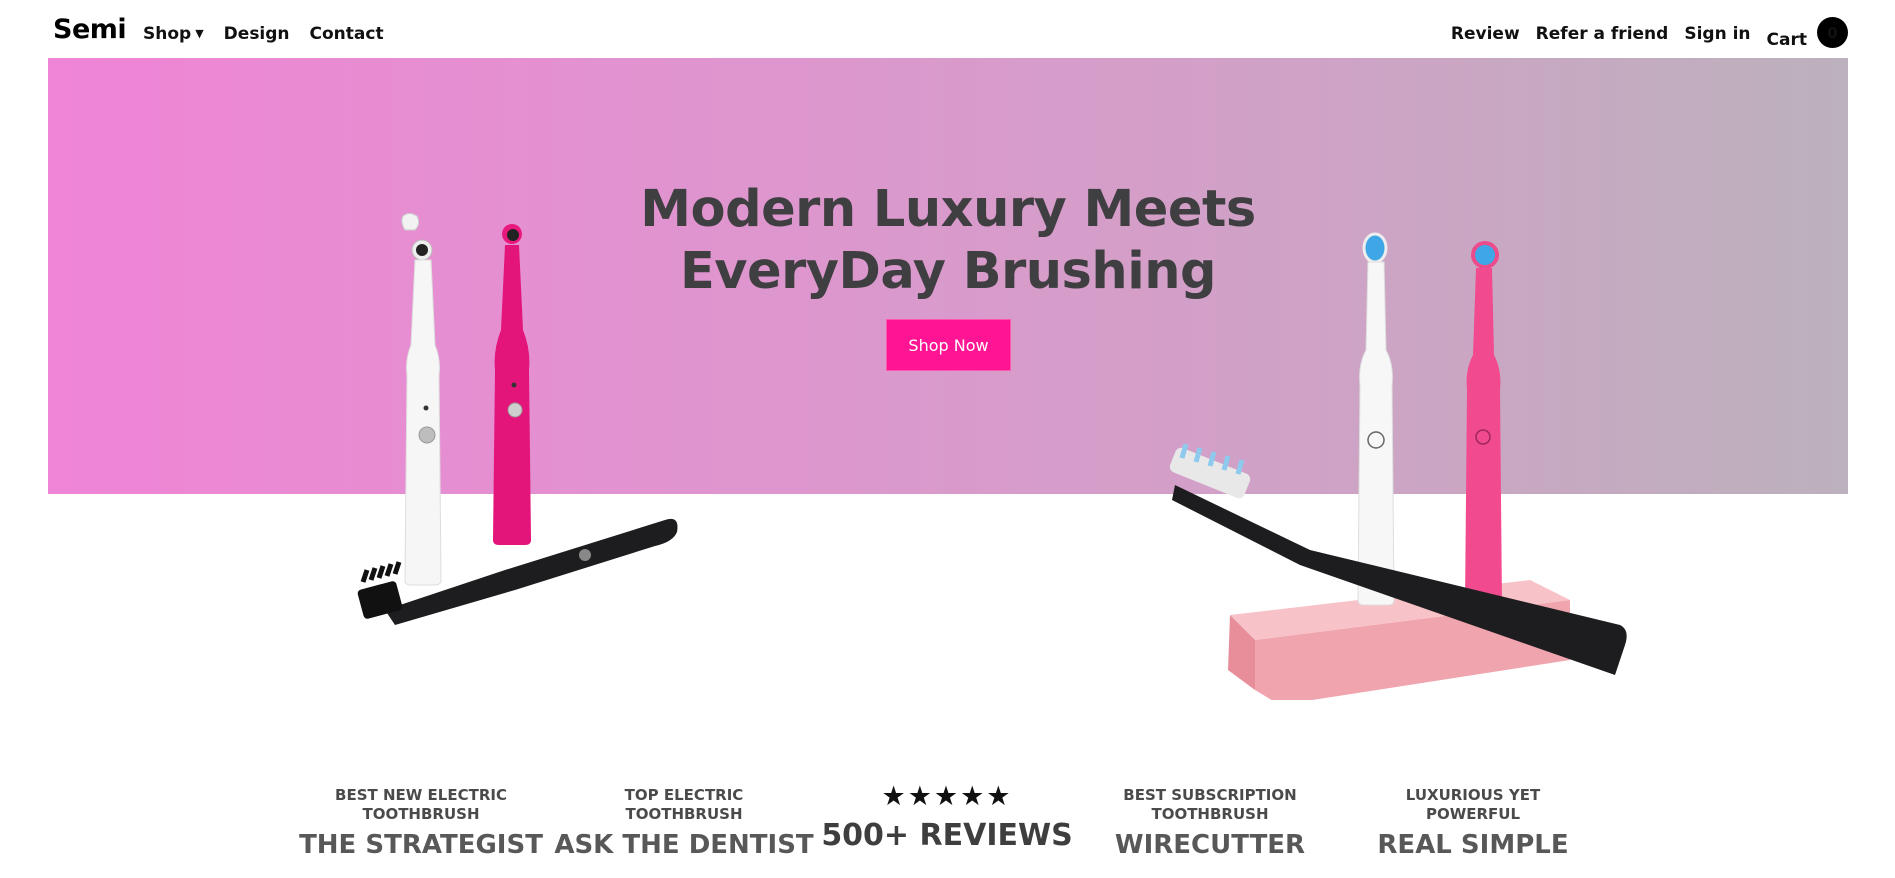 Image resolution: width=1895 pixels, height=878 pixels. Describe the element at coordinates (199, 33) in the screenshot. I see `chevron-down-icon: ▼` at that location.